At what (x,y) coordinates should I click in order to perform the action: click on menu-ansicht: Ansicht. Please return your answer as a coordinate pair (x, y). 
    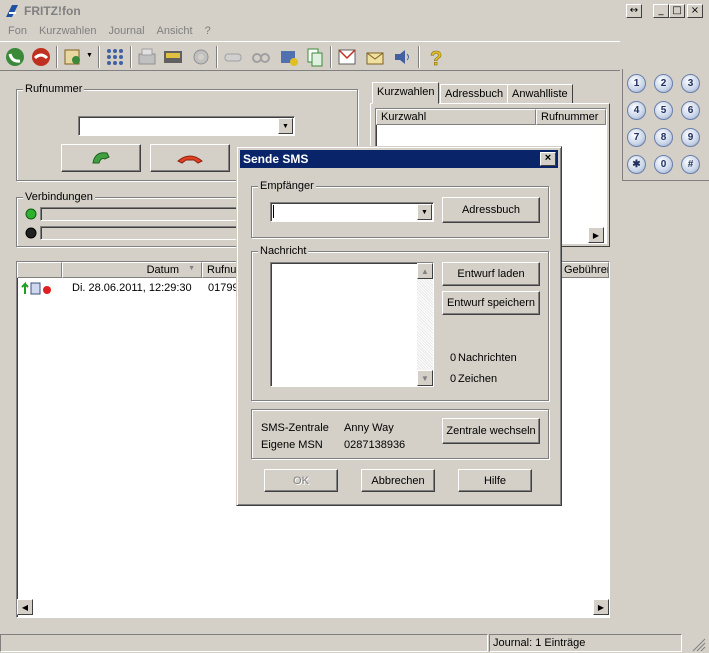
    Looking at the image, I should click on (175, 31).